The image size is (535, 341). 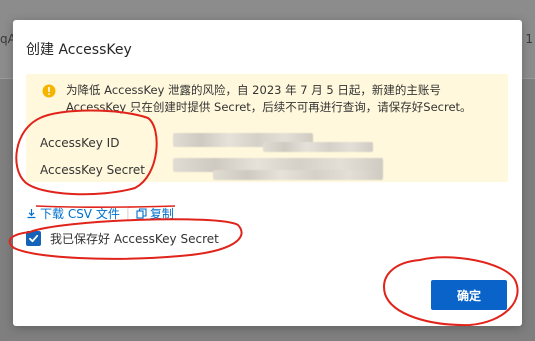 What do you see at coordinates (80, 143) in the screenshot?
I see `accesskey-id-label: AccessKey ID` at bounding box center [80, 143].